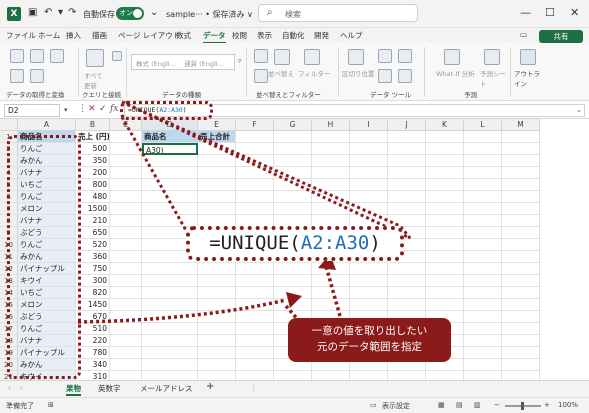 The height and width of the screenshot is (413, 589). Describe the element at coordinates (254, 387) in the screenshot. I see `tab-options-icon: ⋮` at that location.